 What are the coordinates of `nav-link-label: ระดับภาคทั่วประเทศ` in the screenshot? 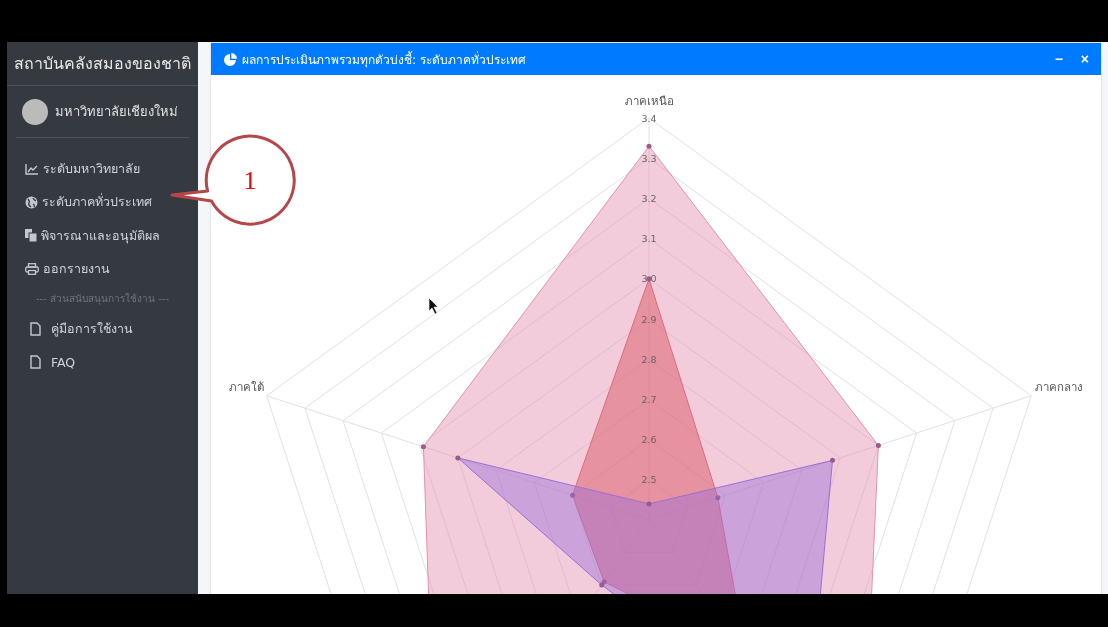 It's located at (97, 202).